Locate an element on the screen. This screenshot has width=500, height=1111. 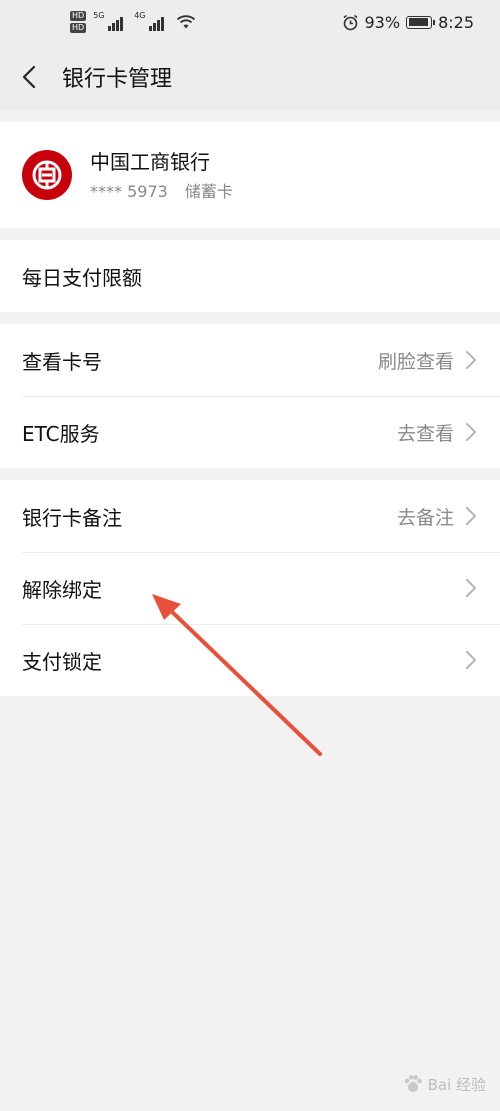
row-label: 解除绑定 is located at coordinates (62, 589).